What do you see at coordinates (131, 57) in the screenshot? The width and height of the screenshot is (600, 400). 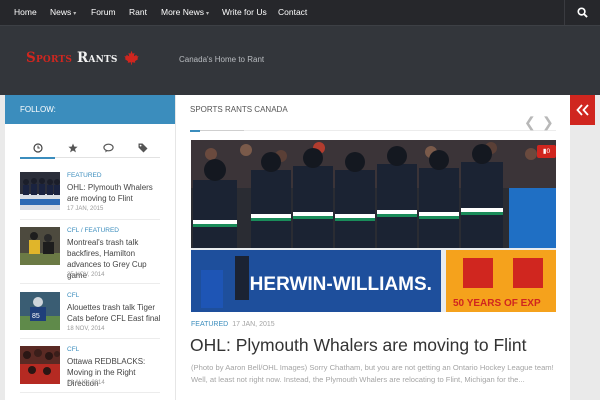 I see `maple-leaf-icon` at bounding box center [131, 57].